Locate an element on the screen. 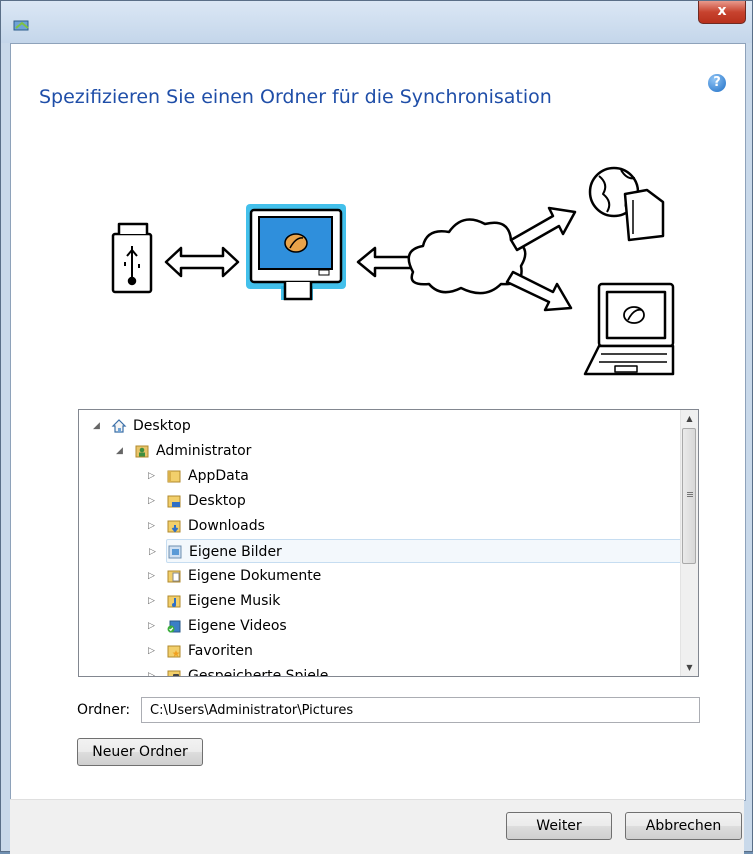 Image resolution: width=753 pixels, height=854 pixels. double-arrow-icon is located at coordinates (202, 262).